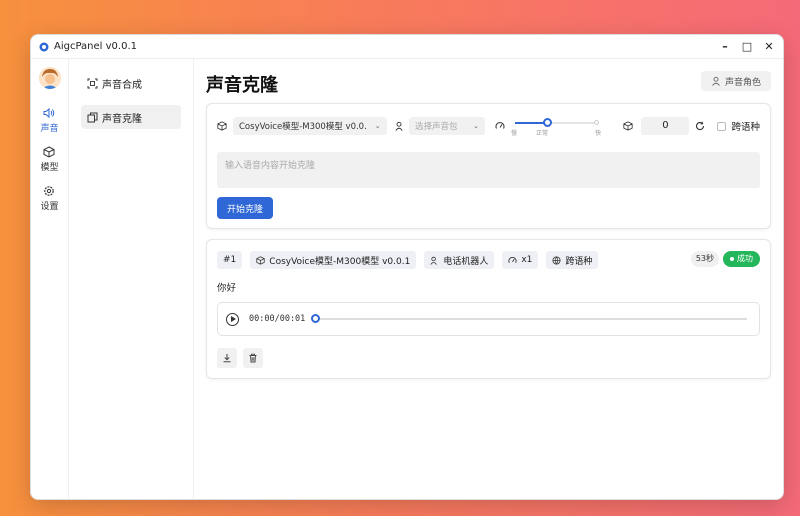  I want to click on speed-label-normal: 正常, so click(542, 133).